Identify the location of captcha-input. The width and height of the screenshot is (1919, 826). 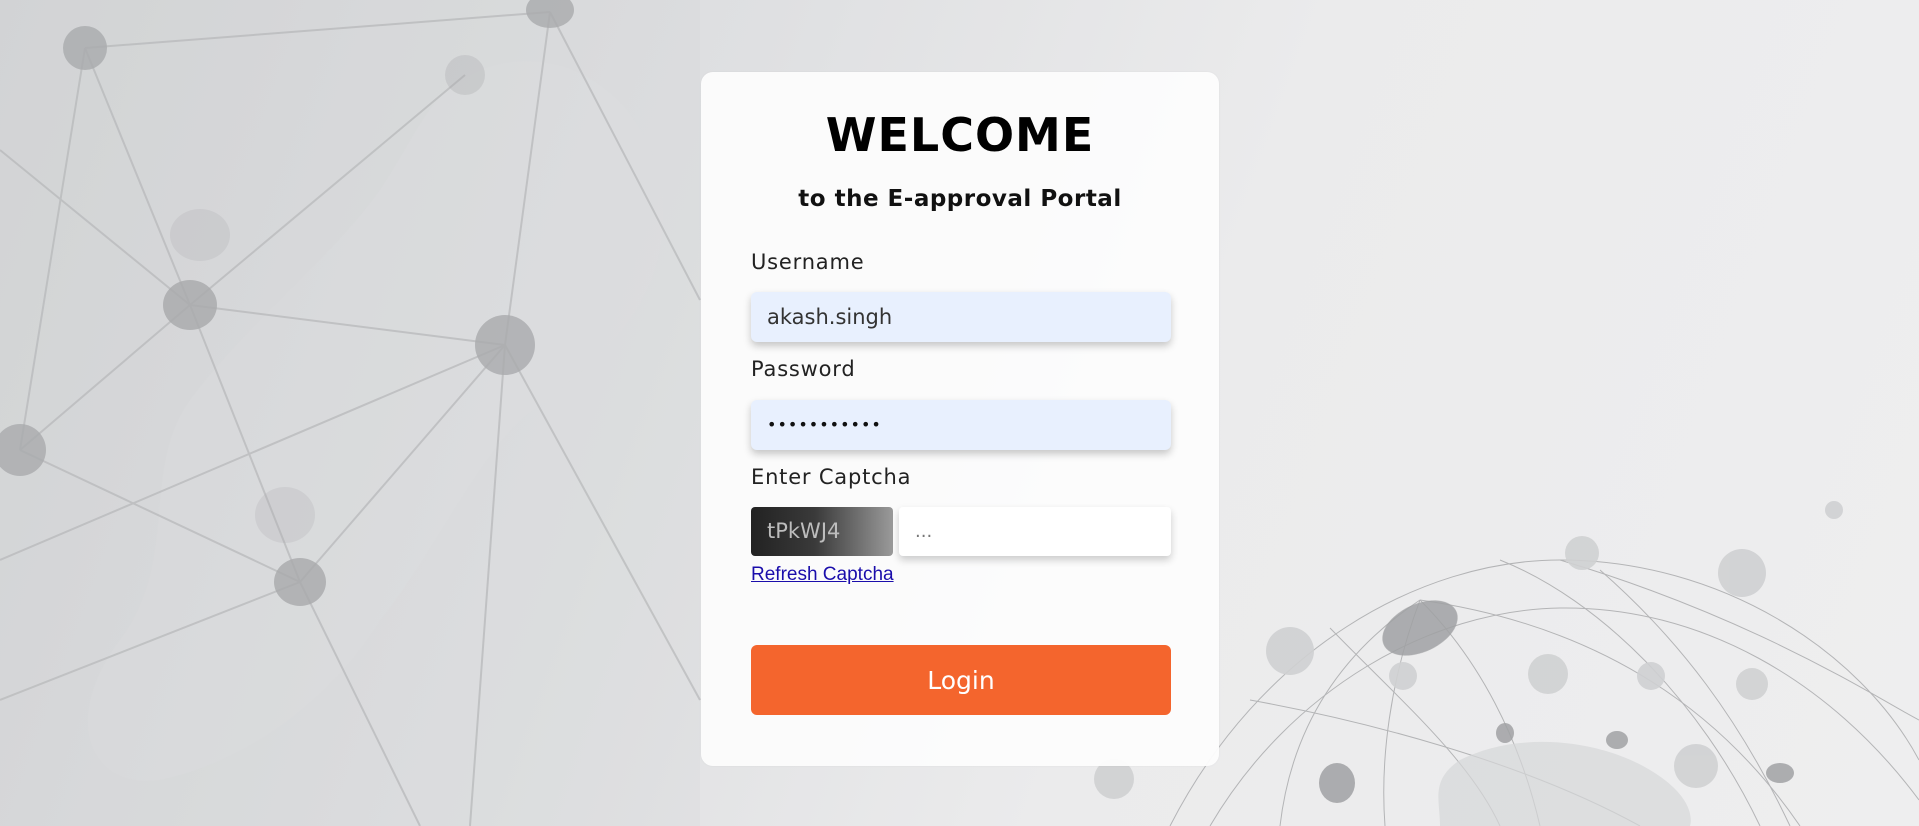
(1035, 531).